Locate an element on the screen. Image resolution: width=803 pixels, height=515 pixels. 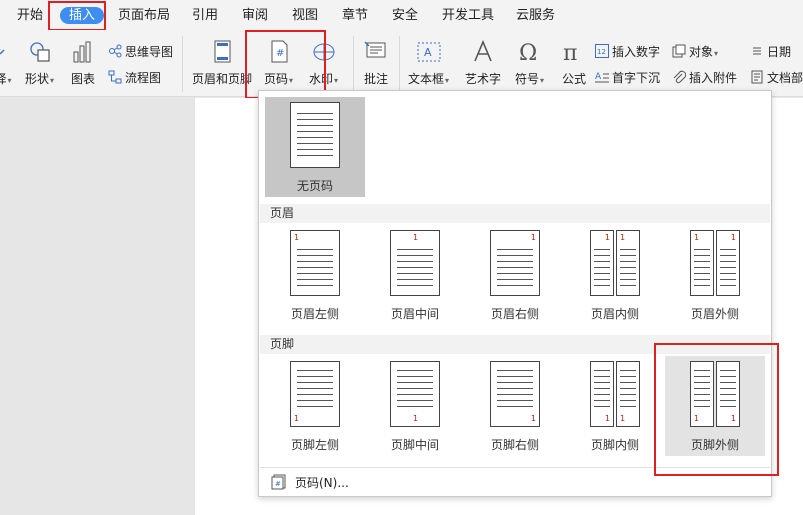
shapes-button: 形状▾ is located at coordinates (39, 63).